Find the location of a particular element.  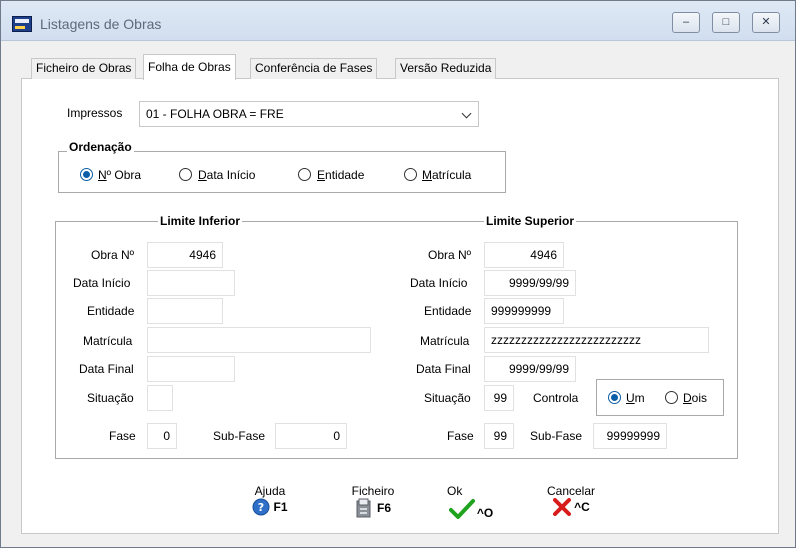

ordenacao-matricula-first: M is located at coordinates (427, 175).